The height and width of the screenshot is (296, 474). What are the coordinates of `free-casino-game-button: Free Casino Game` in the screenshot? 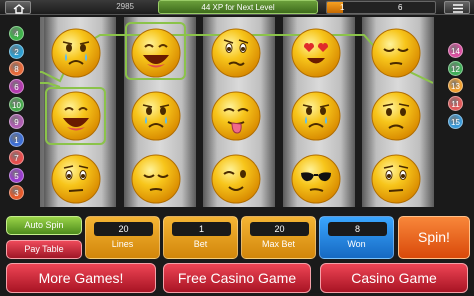 It's located at (237, 278).